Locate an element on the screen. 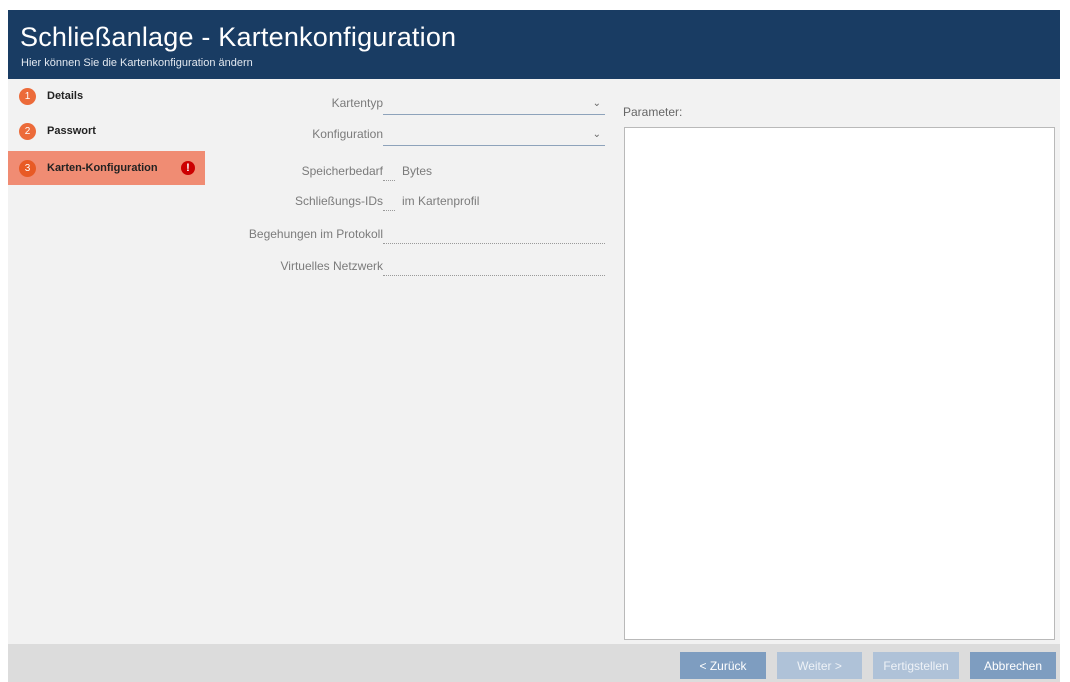 The image size is (1070, 682). schliessungs-ids-row: Schließungs-IDs im Kartenprofil is located at coordinates (410, 201).